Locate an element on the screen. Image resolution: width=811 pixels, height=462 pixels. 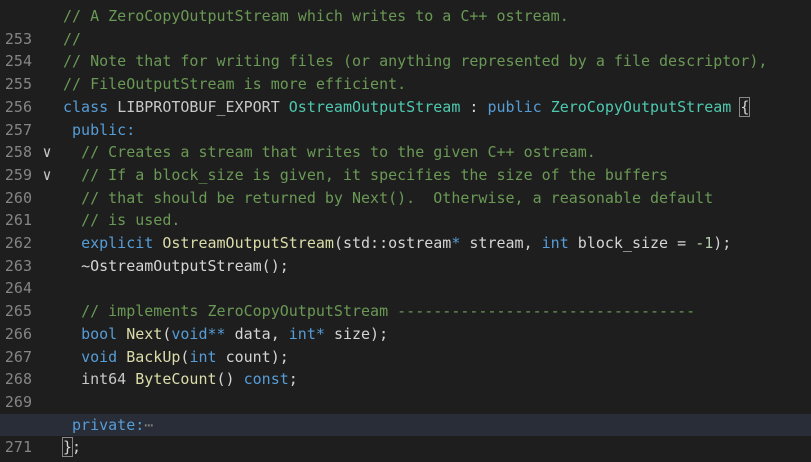
function-name: ByteCount is located at coordinates (176, 379).